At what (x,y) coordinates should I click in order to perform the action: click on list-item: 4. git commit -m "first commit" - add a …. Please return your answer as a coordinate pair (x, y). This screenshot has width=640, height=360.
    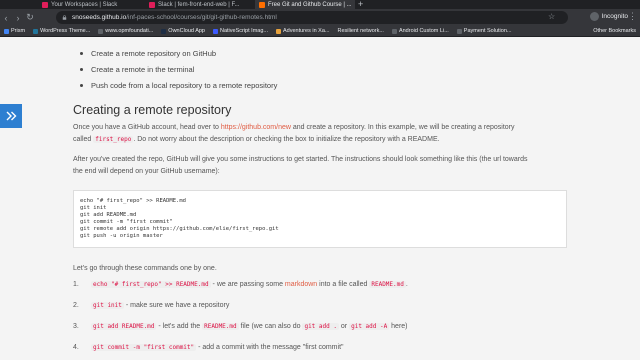
    Looking at the image, I should click on (240, 352).